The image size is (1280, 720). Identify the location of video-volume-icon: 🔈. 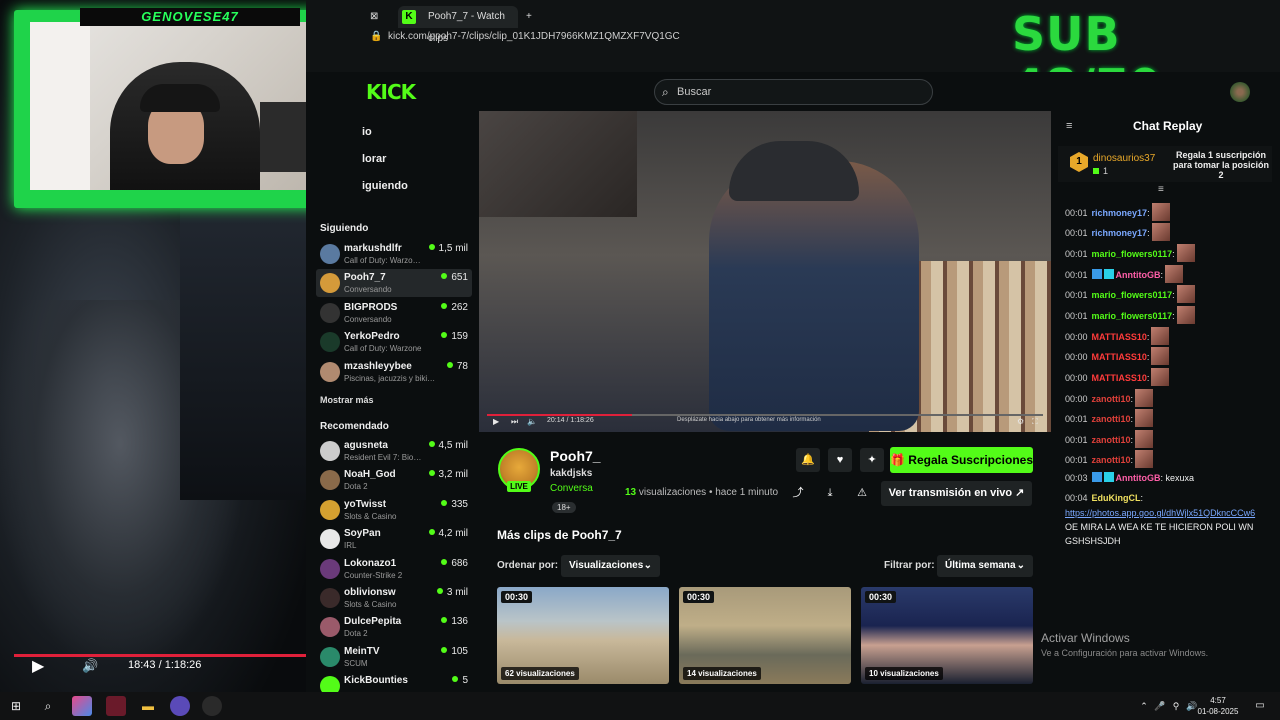
(532, 421).